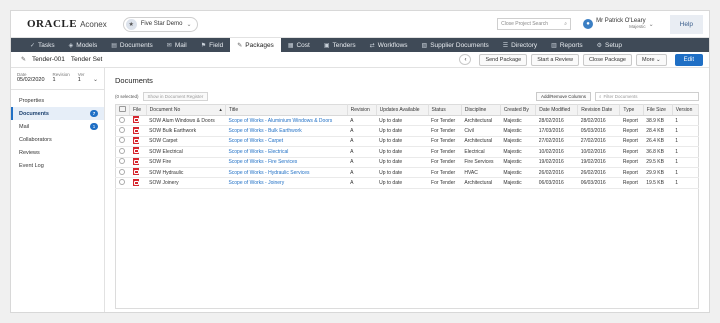 The height and width of the screenshot is (323, 720). Describe the element at coordinates (607, 59) in the screenshot. I see `close-package-button: Close Package` at that location.